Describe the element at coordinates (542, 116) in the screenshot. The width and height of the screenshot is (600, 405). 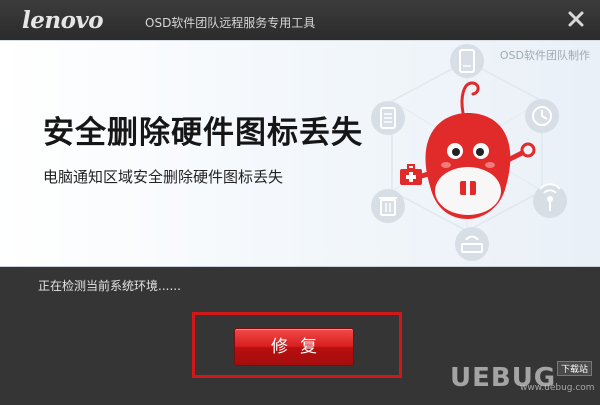
I see `clock-icon` at that location.